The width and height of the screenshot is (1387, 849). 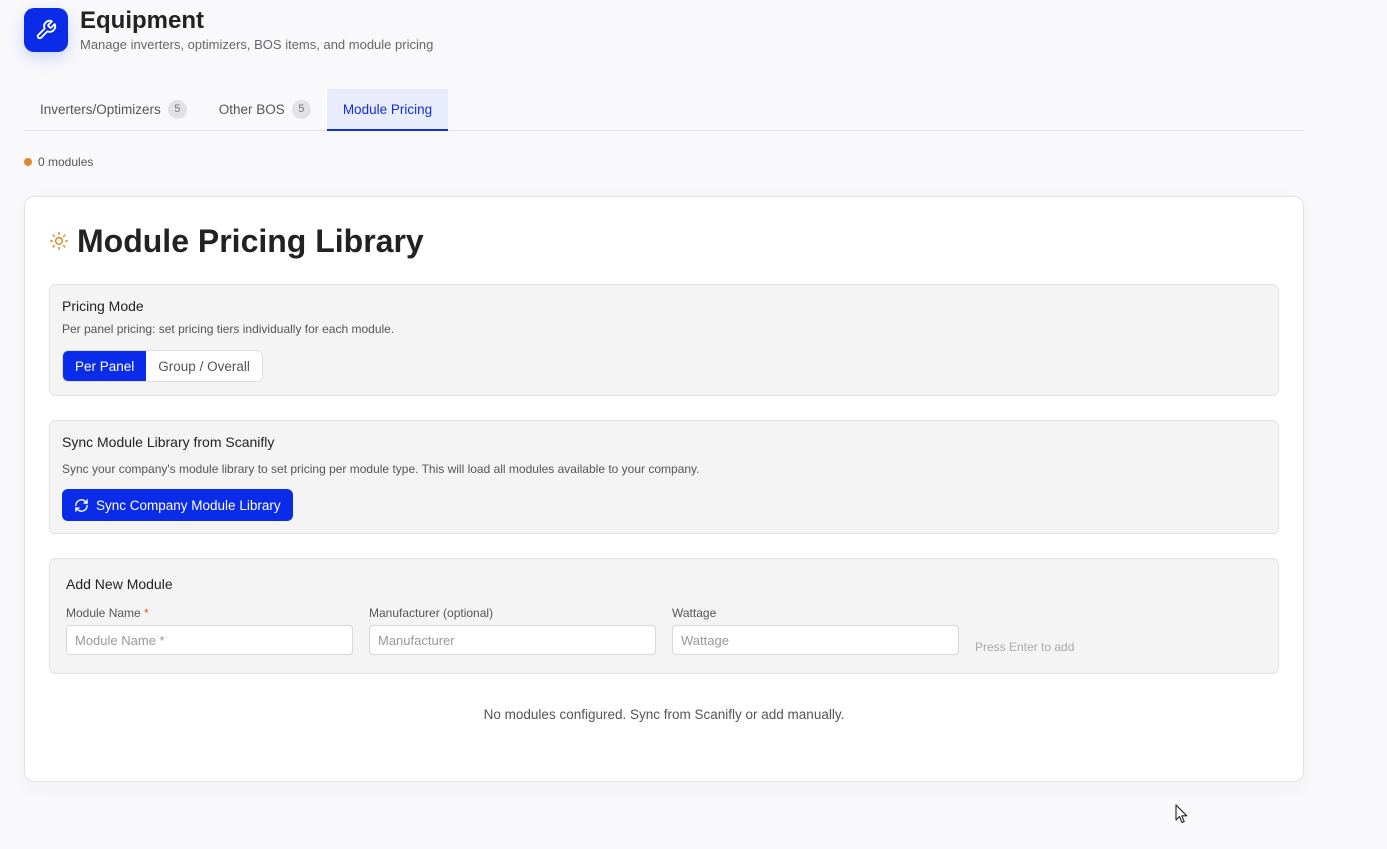 I want to click on required-asterisk: *, so click(x=146, y=613).